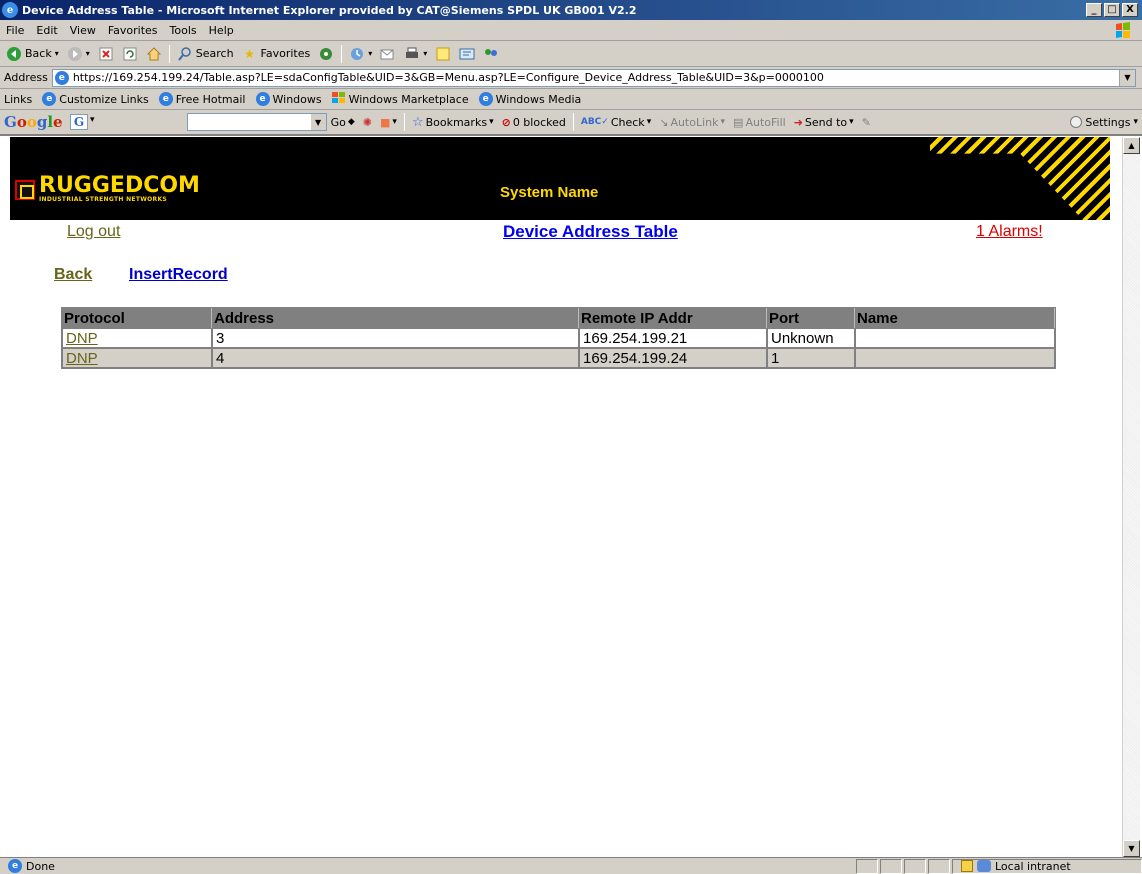 The height and width of the screenshot is (874, 1142). What do you see at coordinates (534, 122) in the screenshot?
I see `google-popup-blocker: ⊘ 0 blocked` at bounding box center [534, 122].